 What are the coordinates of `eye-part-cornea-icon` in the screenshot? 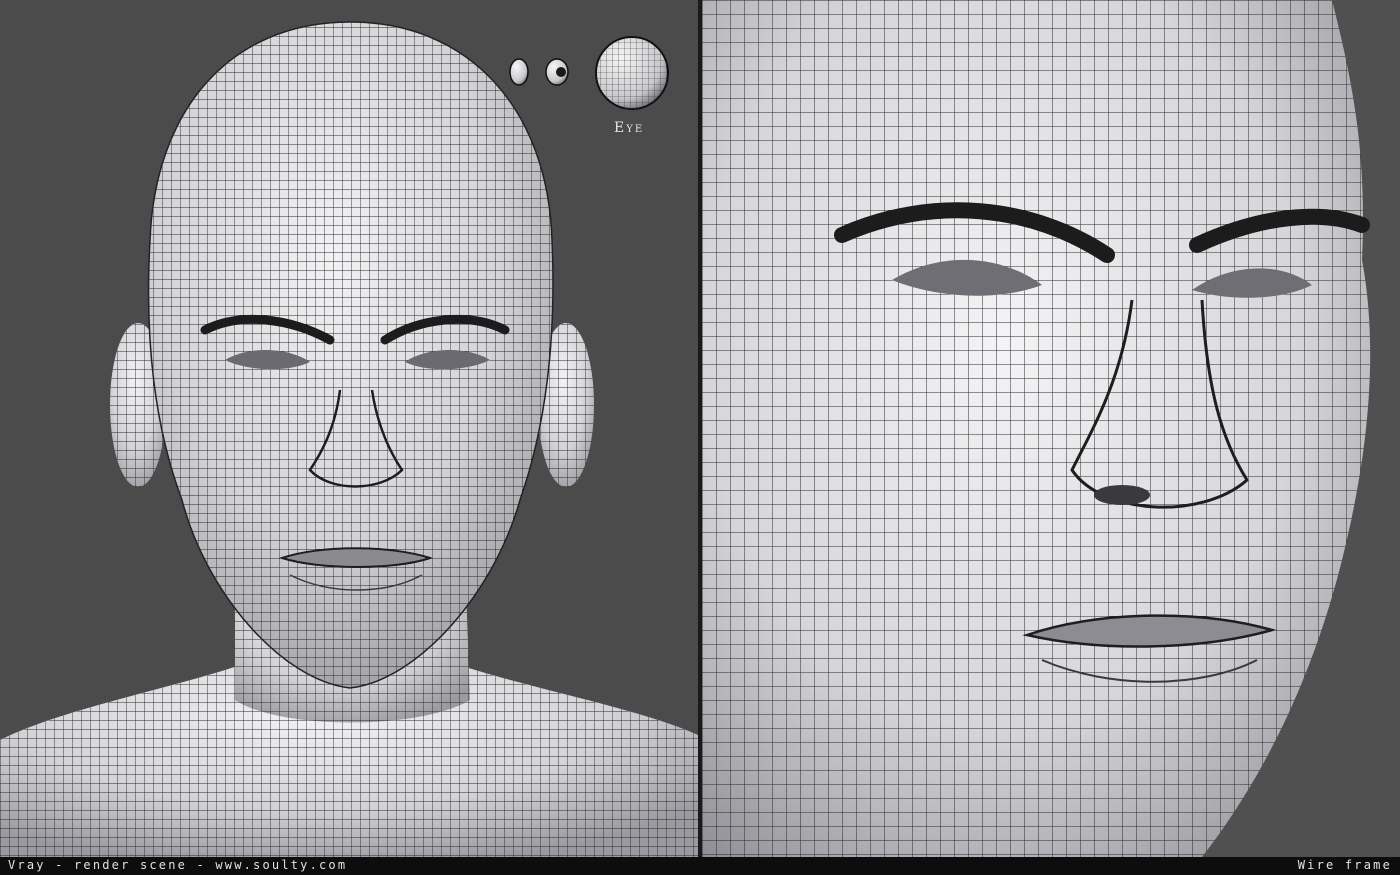 It's located at (519, 72).